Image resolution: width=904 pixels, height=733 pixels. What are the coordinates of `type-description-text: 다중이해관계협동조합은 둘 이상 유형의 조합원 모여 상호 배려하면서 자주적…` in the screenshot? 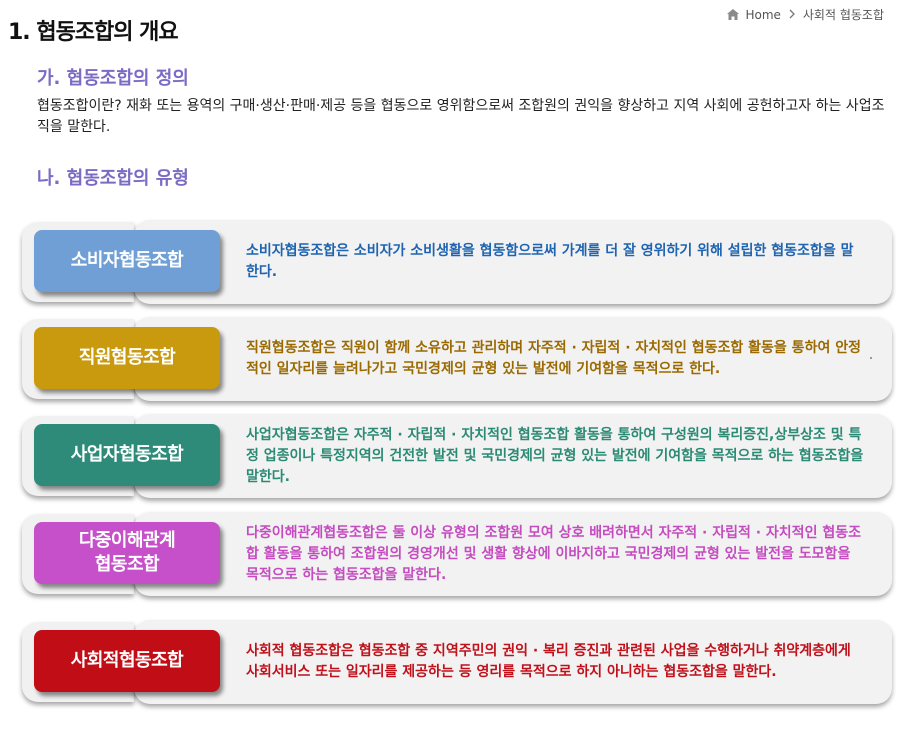 It's located at (553, 553).